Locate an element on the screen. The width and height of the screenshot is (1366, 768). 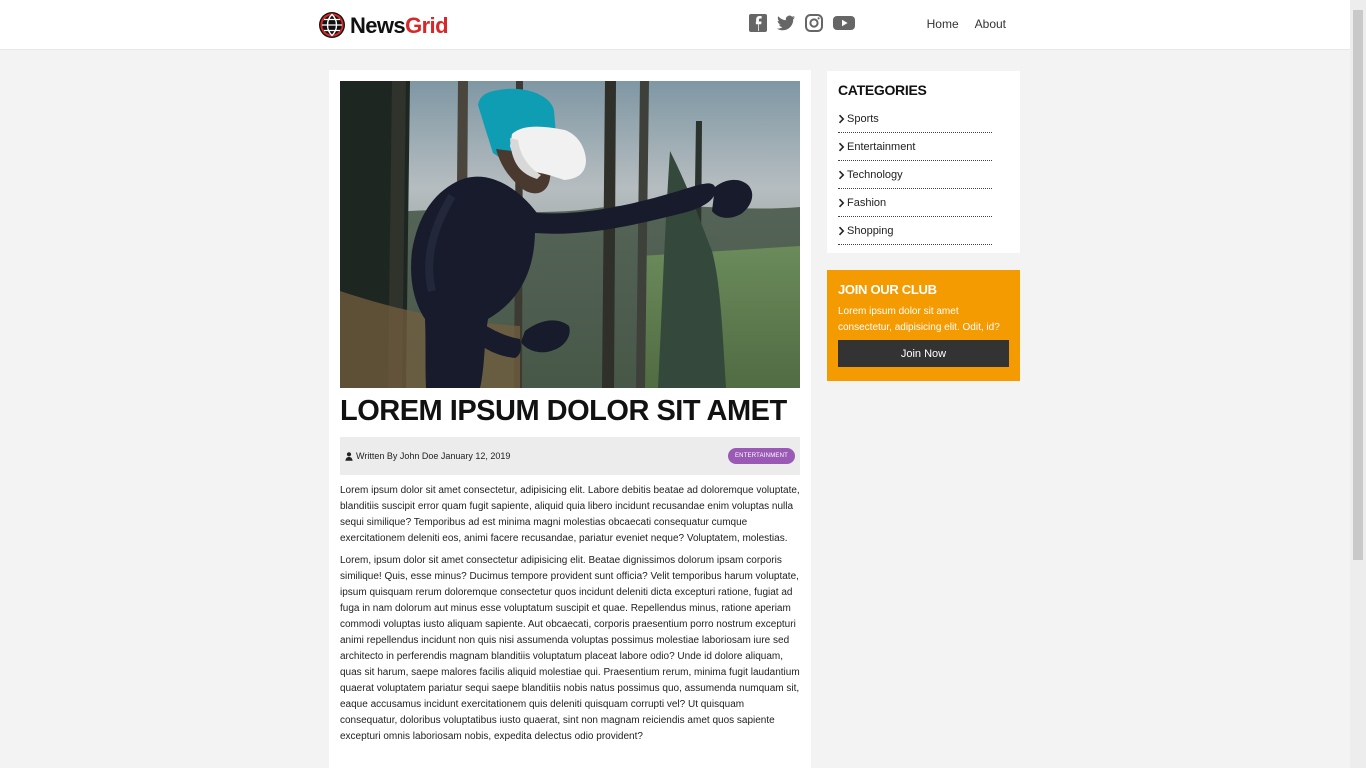
brand-name-part2: Grid is located at coordinates (426, 25).